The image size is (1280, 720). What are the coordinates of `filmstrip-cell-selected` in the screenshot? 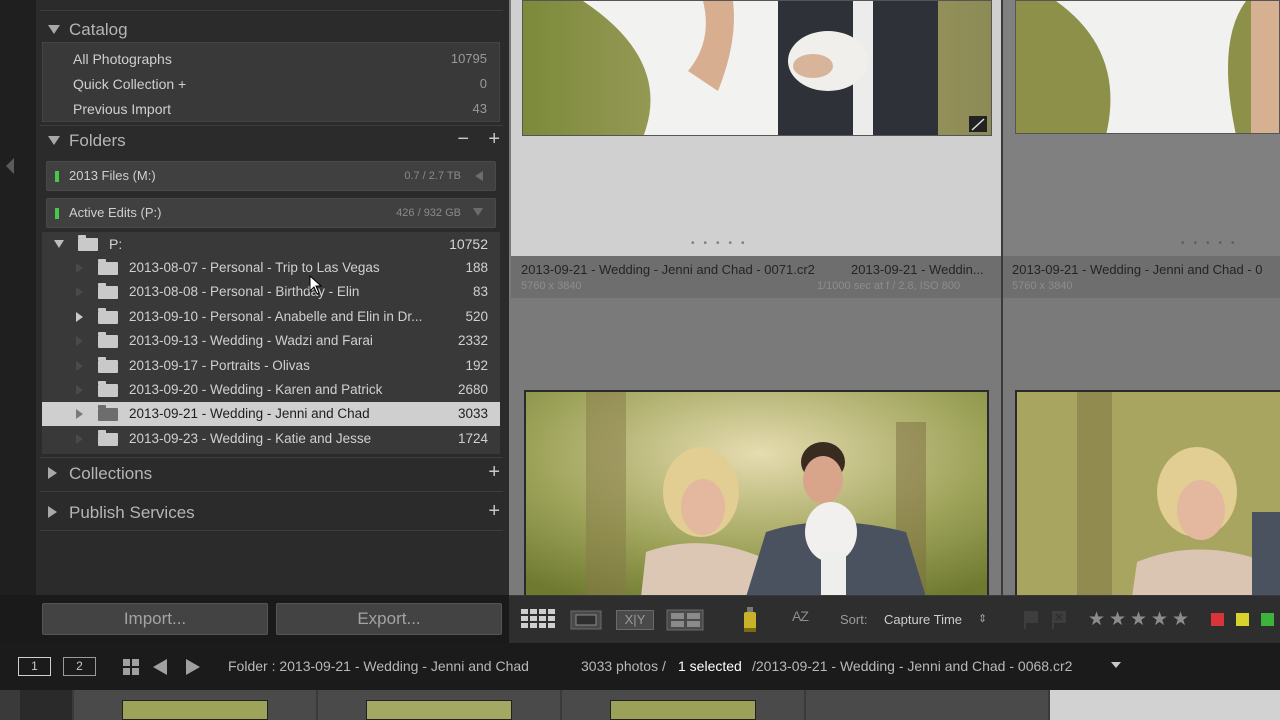 It's located at (1165, 705).